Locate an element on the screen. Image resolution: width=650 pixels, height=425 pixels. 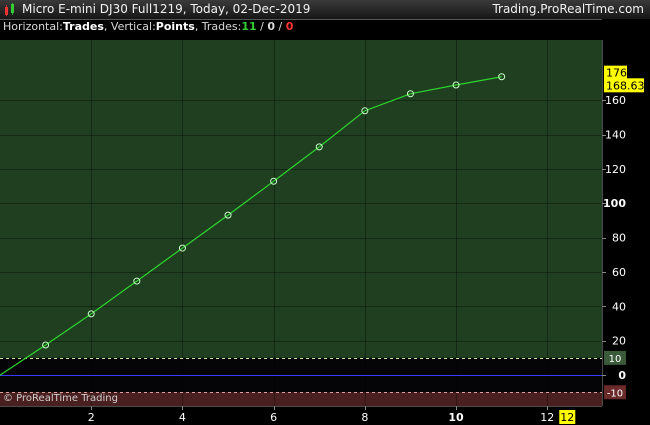
candlestick-chart-icon is located at coordinates (9, 9).